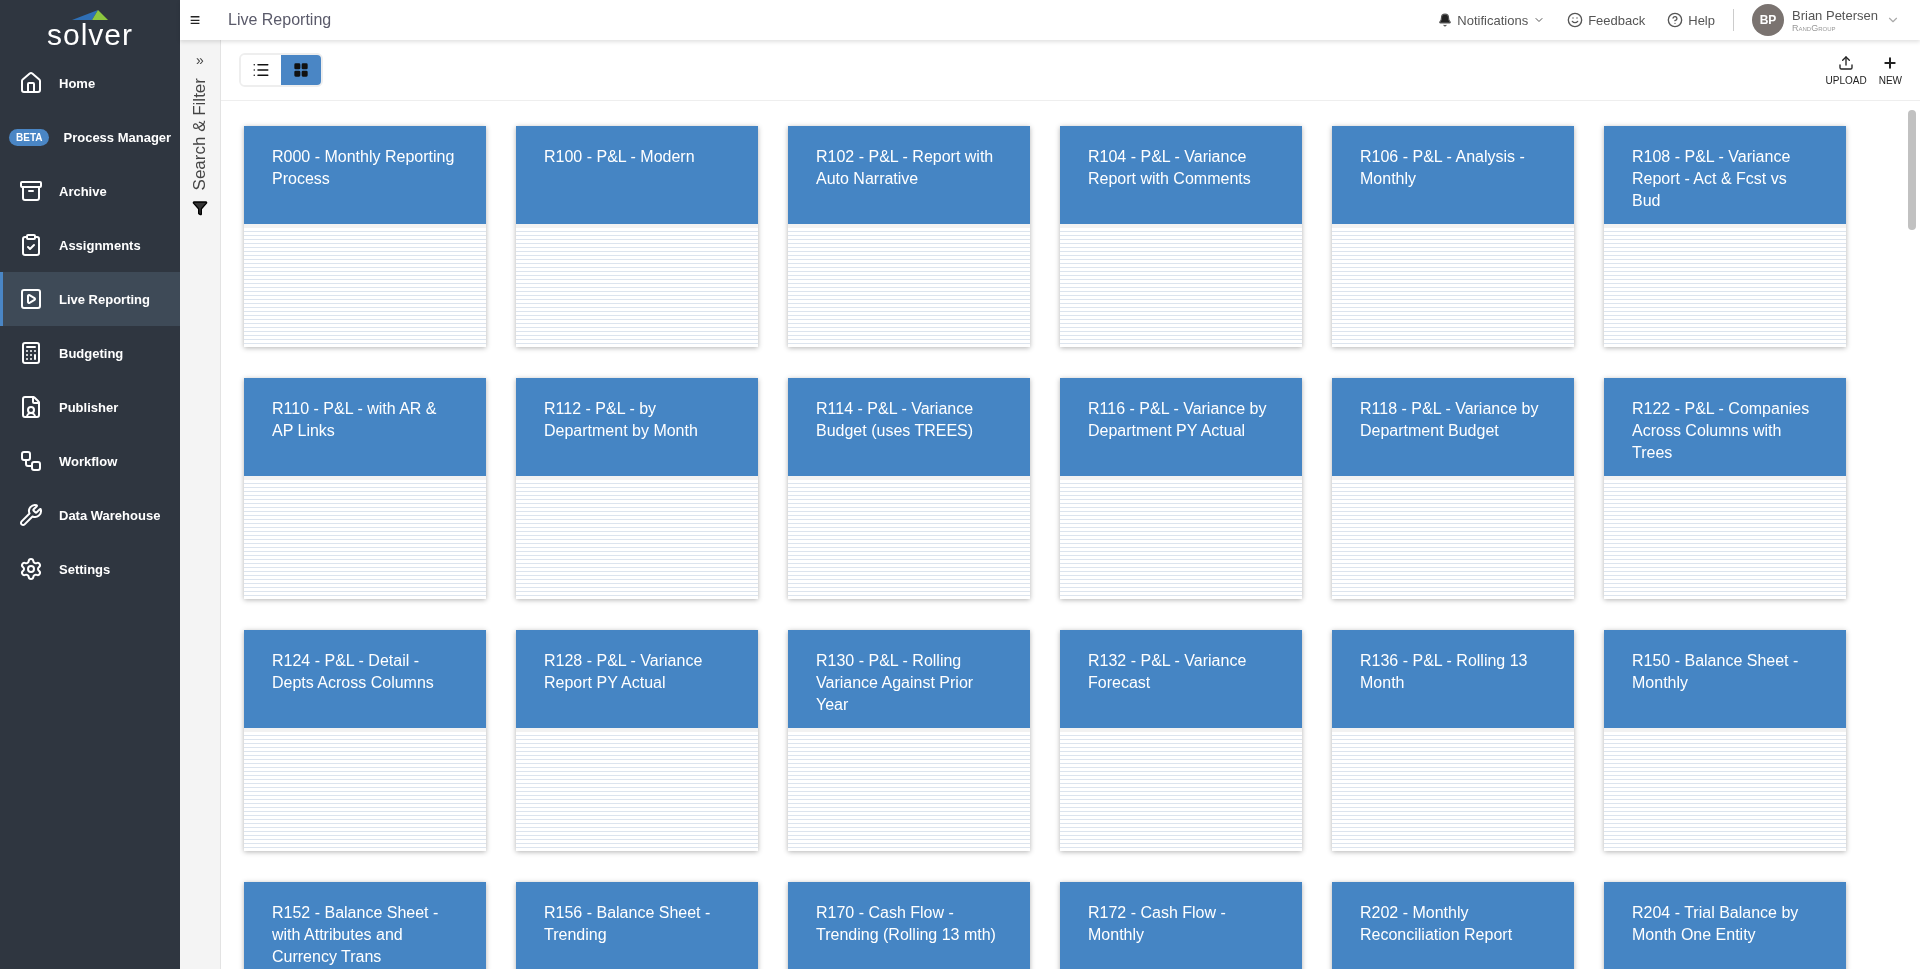 The image size is (1920, 969). I want to click on report-title: R106 - P&L - Analysis - Monthly, so click(1453, 175).